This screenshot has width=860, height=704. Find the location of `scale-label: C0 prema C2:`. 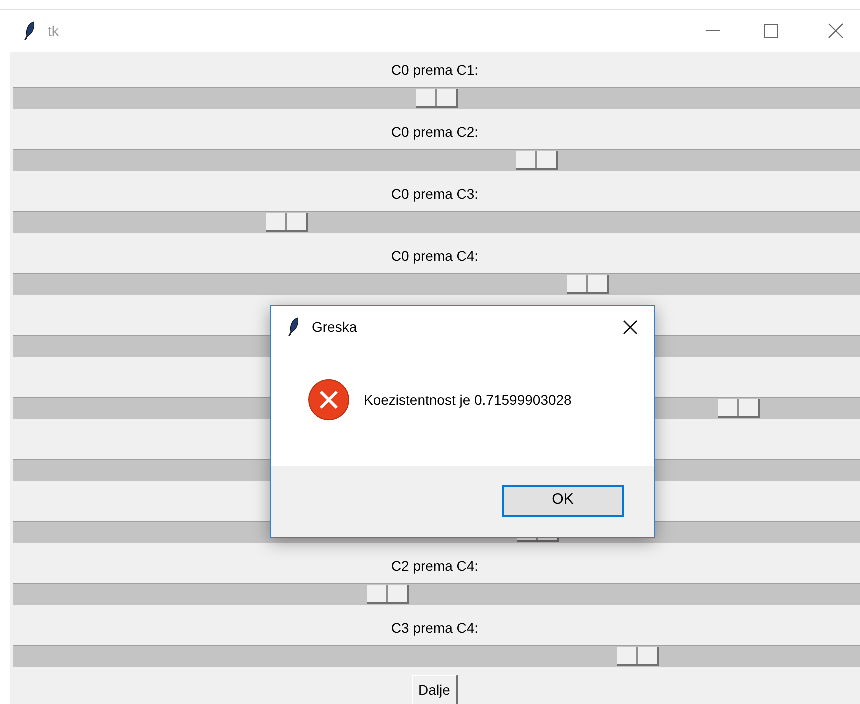

scale-label: C0 prema C2: is located at coordinates (435, 132).